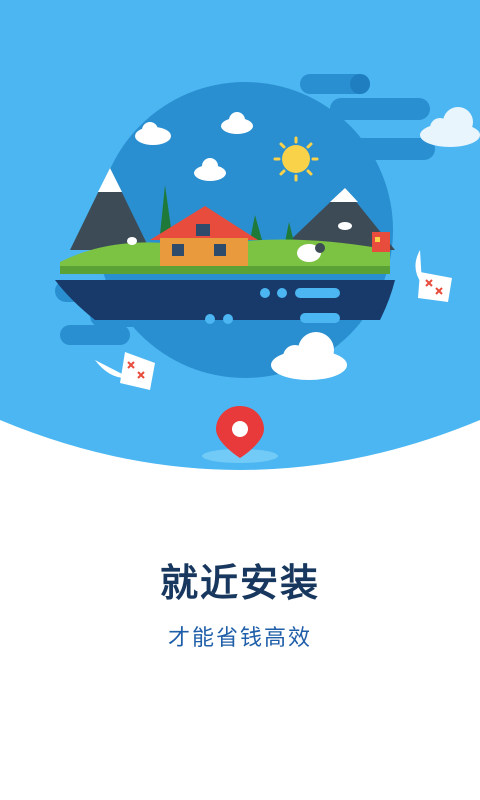 The image size is (480, 800). Describe the element at coordinates (239, 638) in the screenshot. I see `subline: 才能省钱高效` at that location.